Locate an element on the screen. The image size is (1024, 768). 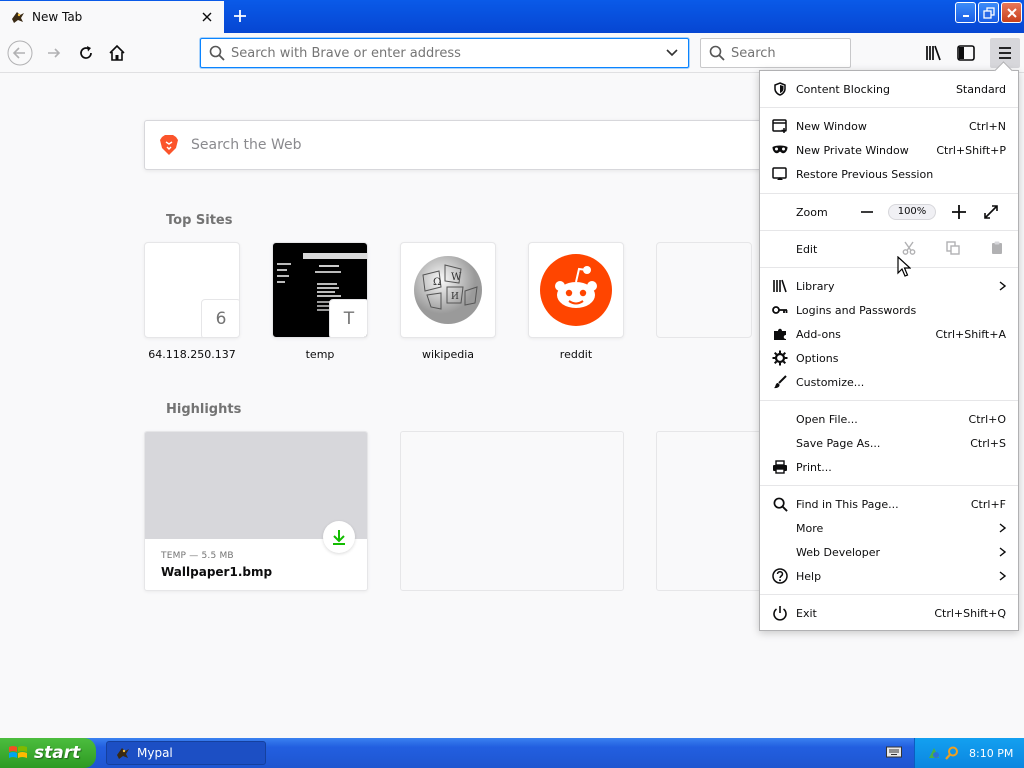
site-thumbnail: 6 is located at coordinates (192, 290).